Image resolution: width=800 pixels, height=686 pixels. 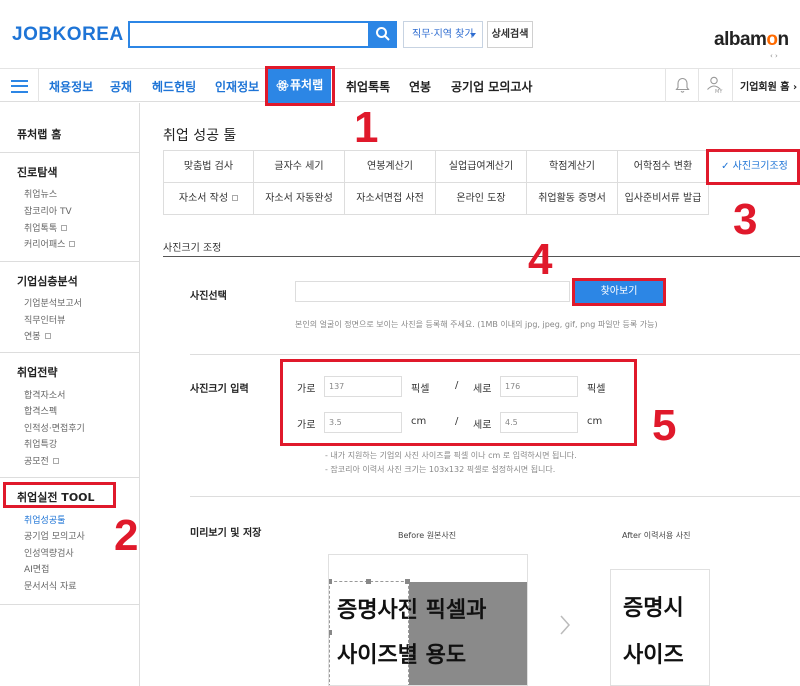 What do you see at coordinates (595, 421) in the screenshot?
I see `cm-unit-label: cm` at bounding box center [595, 421].